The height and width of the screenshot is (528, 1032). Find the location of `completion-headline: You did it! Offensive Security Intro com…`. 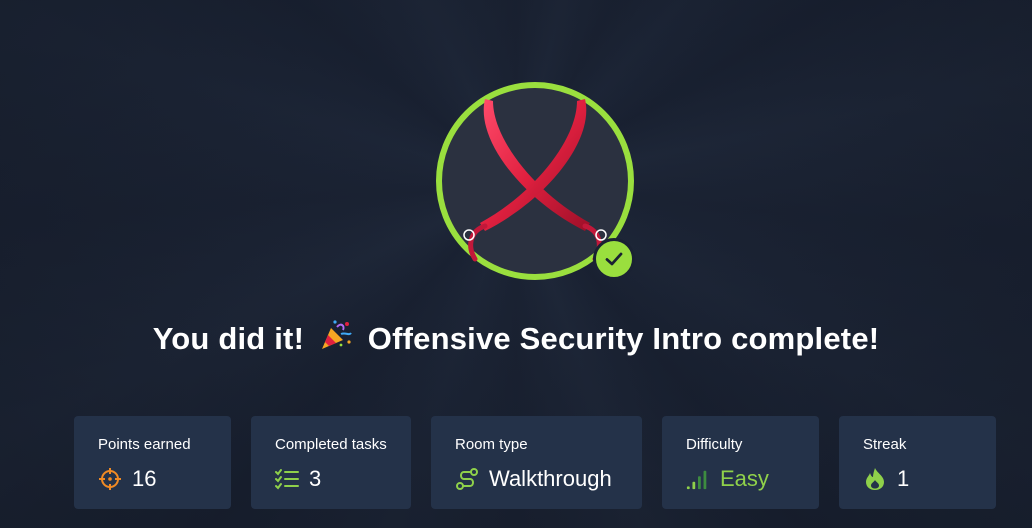

completion-headline: You did it! Offensive Security Intro com… is located at coordinates (516, 339).